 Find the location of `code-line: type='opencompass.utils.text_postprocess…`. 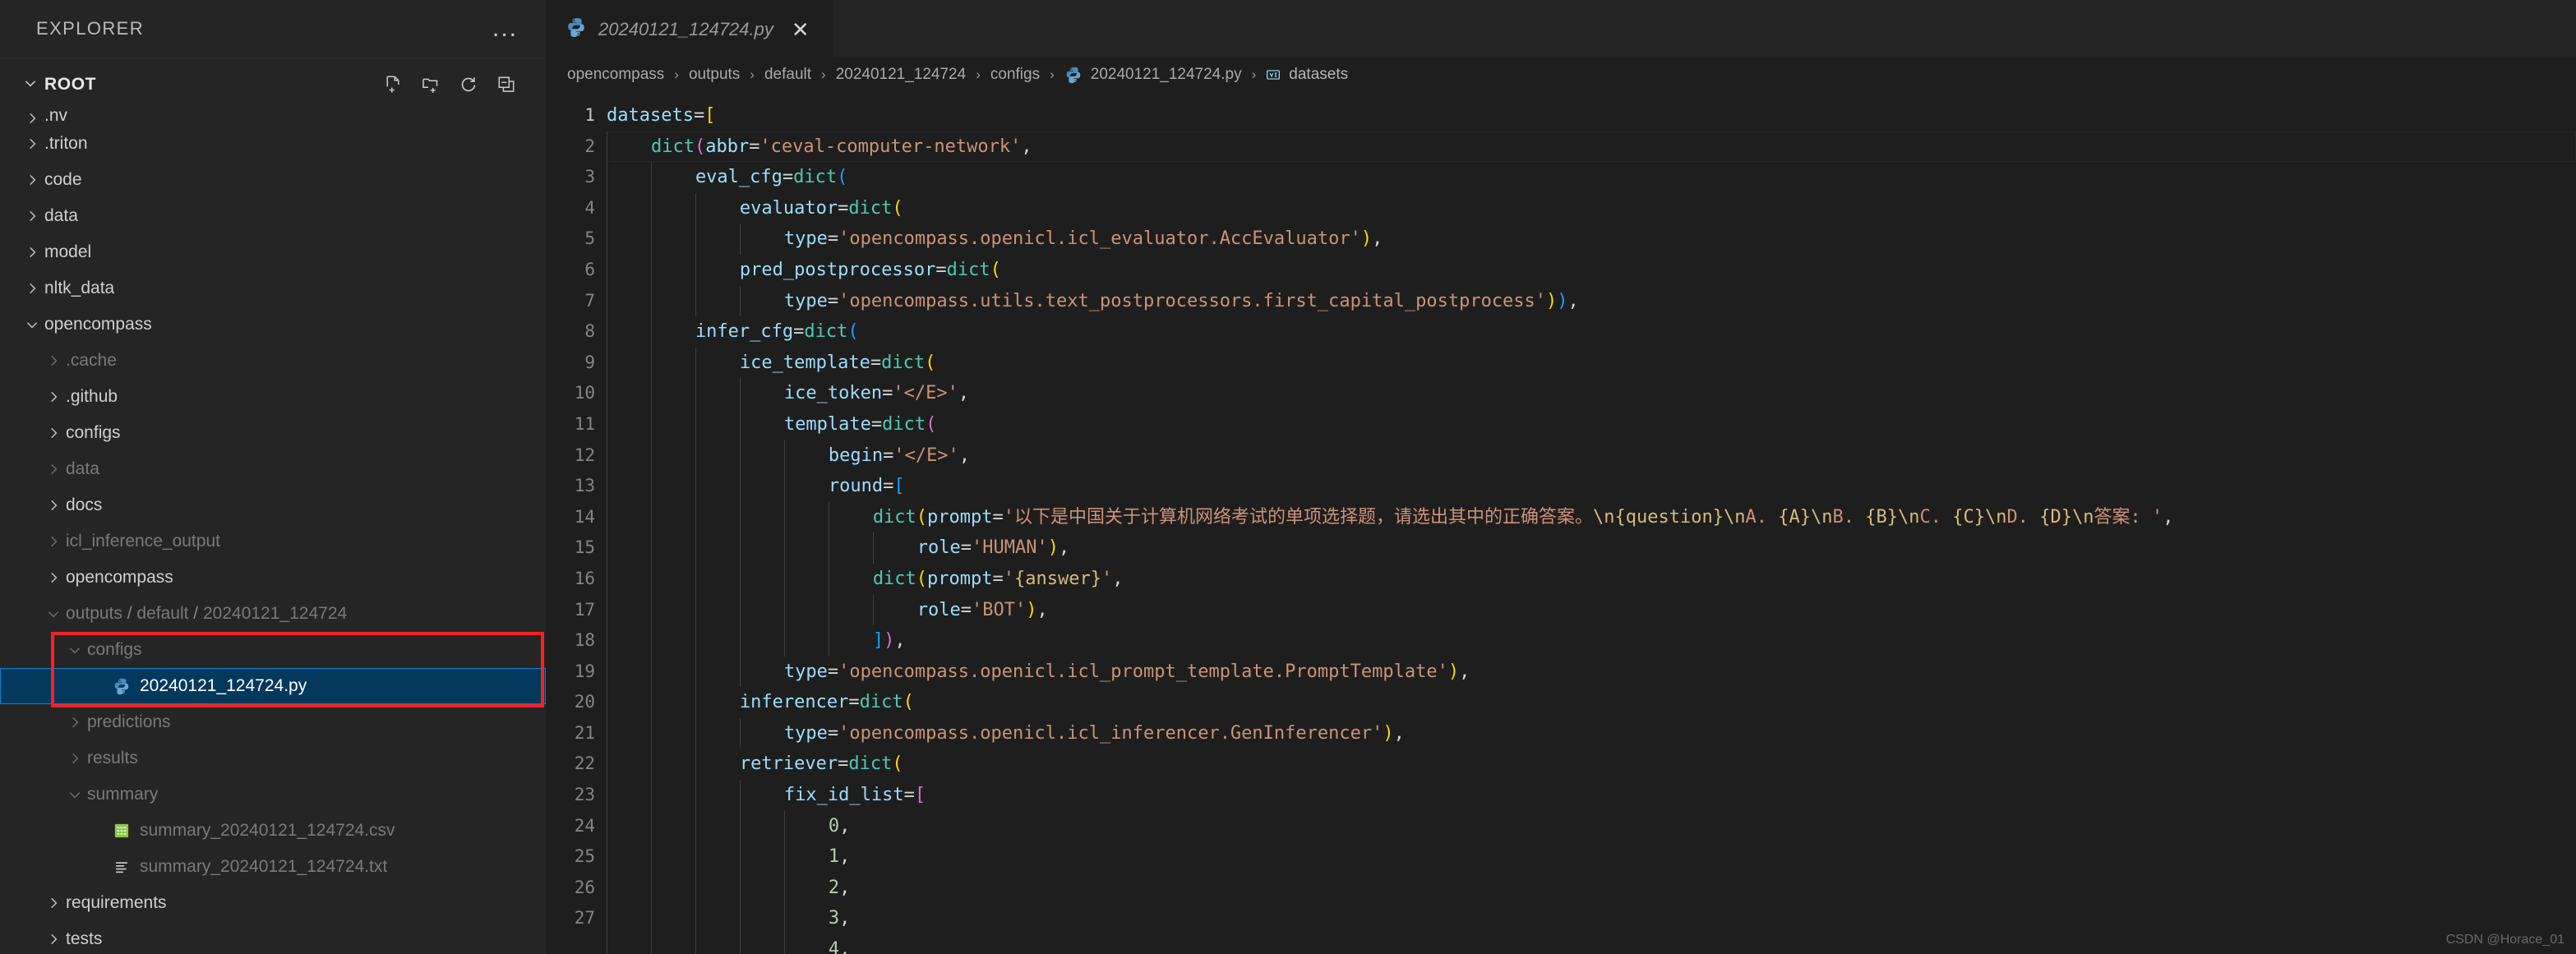

code-line: type='opencompass.utils.text_postprocess… is located at coordinates (1592, 301).